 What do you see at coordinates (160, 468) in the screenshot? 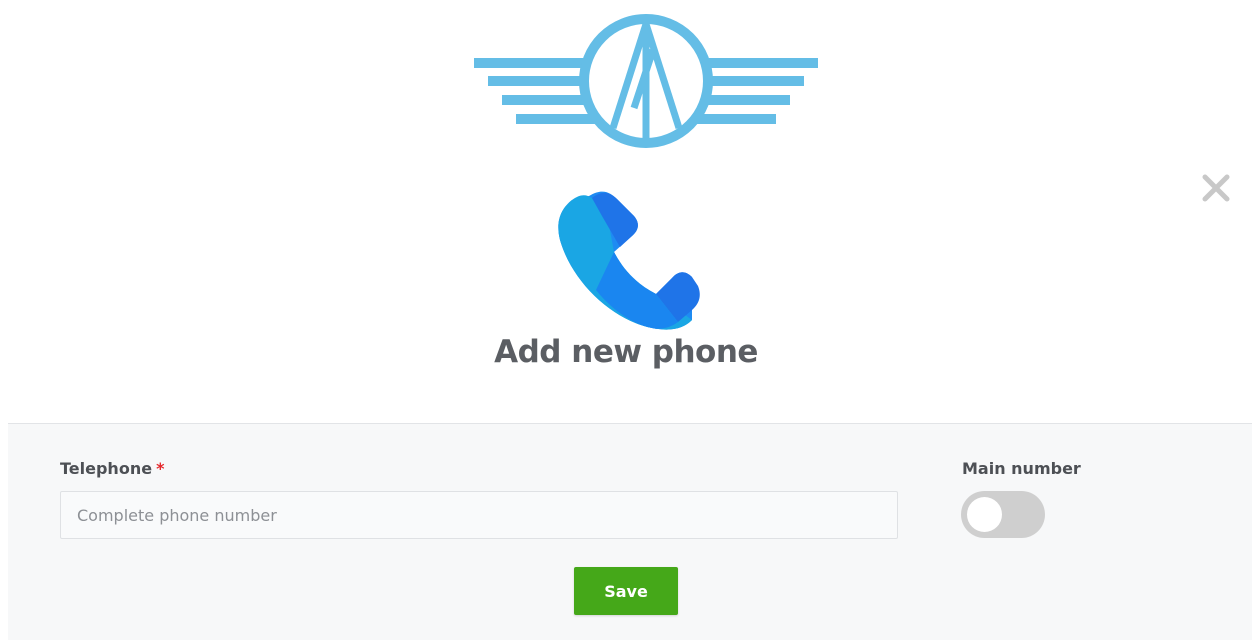
I see `required-marker: *` at bounding box center [160, 468].